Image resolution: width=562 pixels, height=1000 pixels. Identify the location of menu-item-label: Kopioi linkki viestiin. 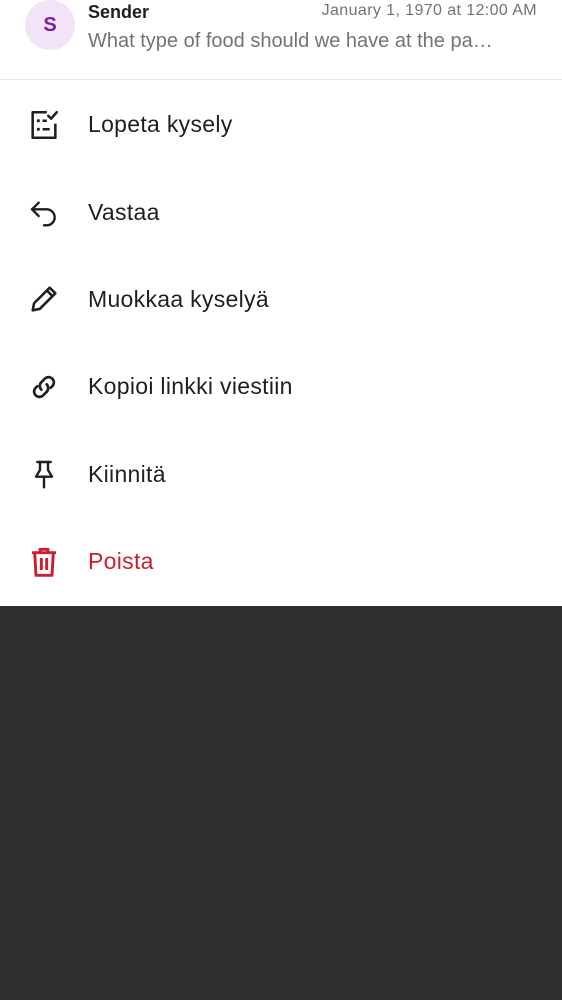
(190, 386).